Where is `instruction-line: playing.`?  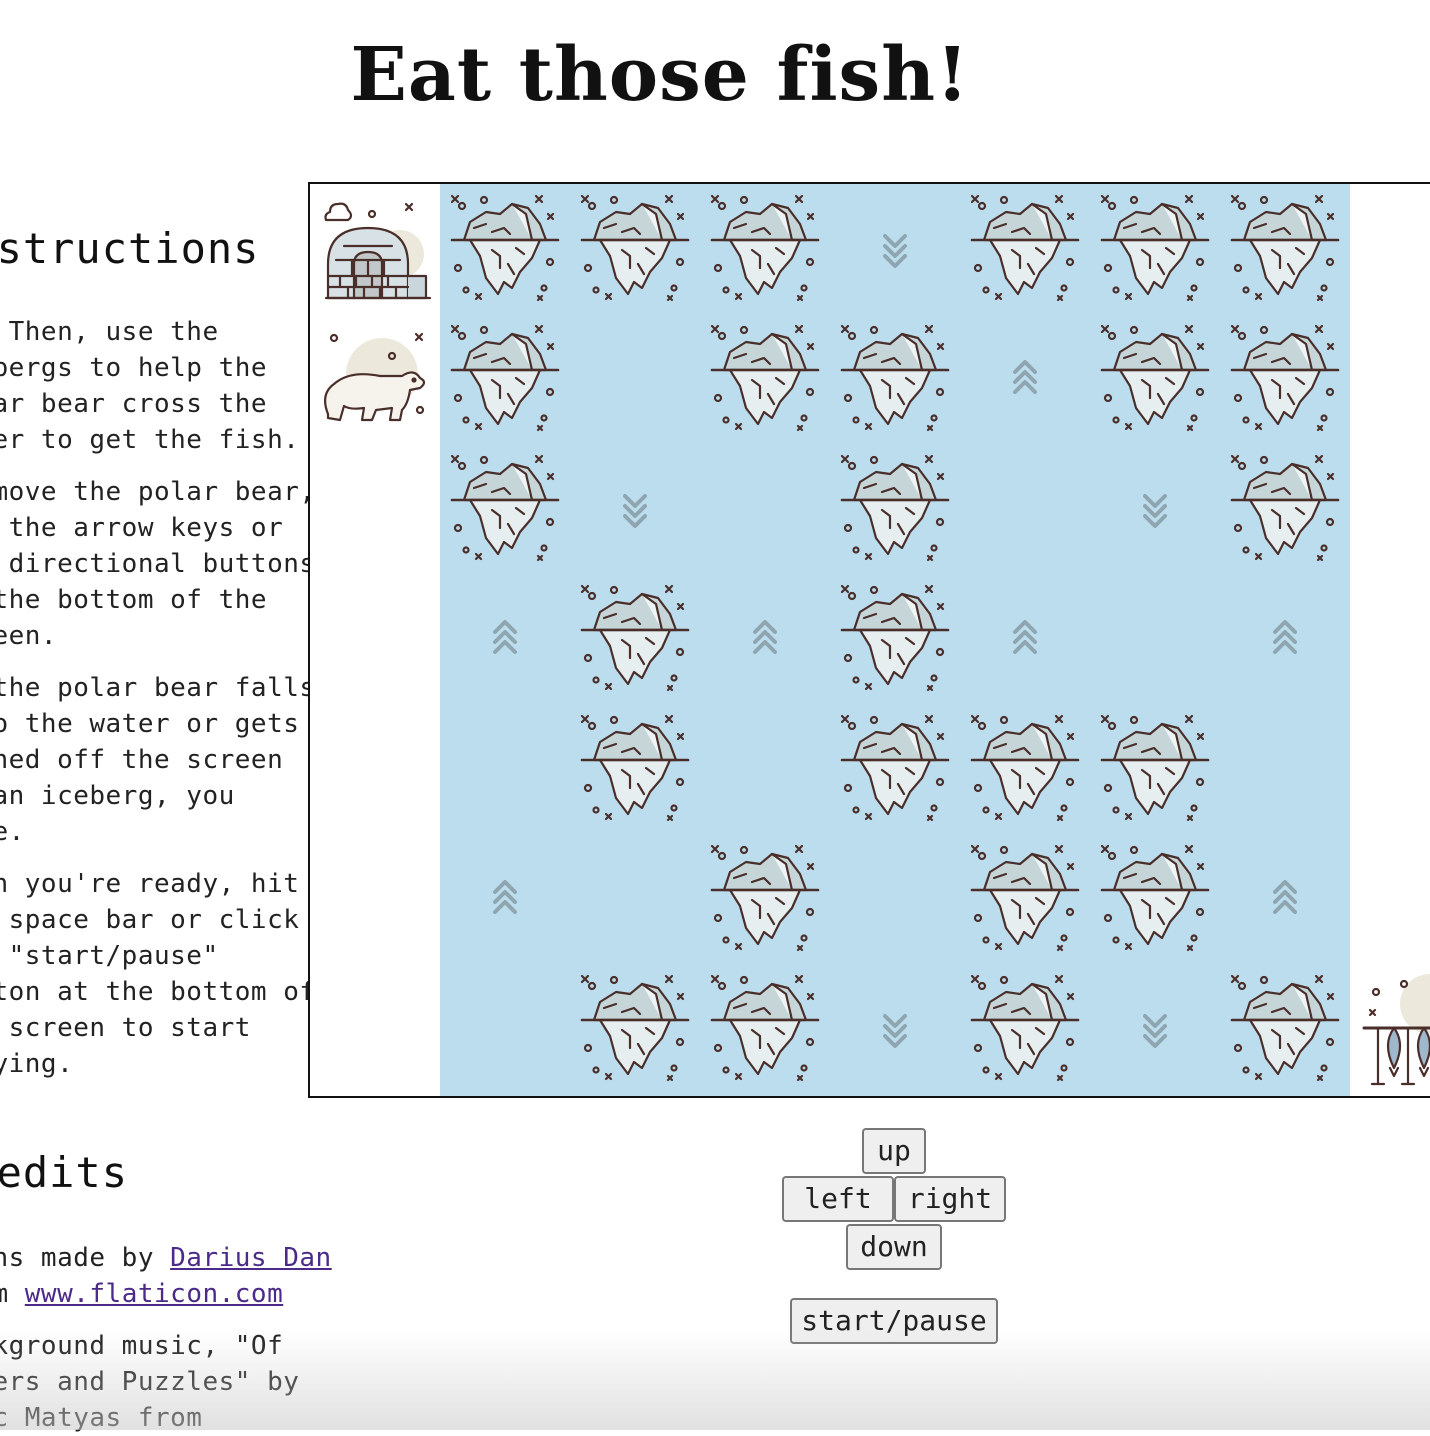 instruction-line: playing. is located at coordinates (37, 1064).